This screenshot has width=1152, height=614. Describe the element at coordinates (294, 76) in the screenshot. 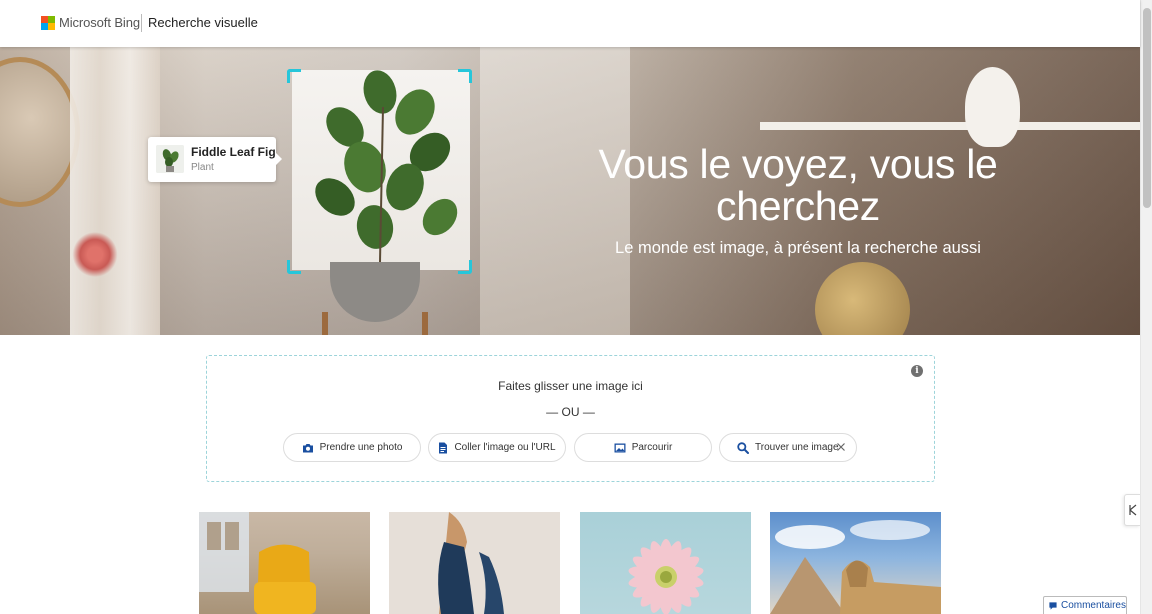

I see `crop-corner-top-left` at that location.